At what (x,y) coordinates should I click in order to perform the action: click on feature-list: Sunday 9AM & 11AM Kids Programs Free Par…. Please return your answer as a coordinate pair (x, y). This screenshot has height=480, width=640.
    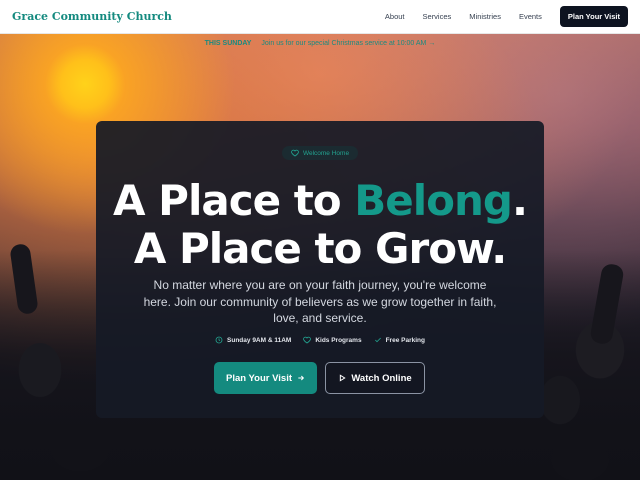
    Looking at the image, I should click on (320, 340).